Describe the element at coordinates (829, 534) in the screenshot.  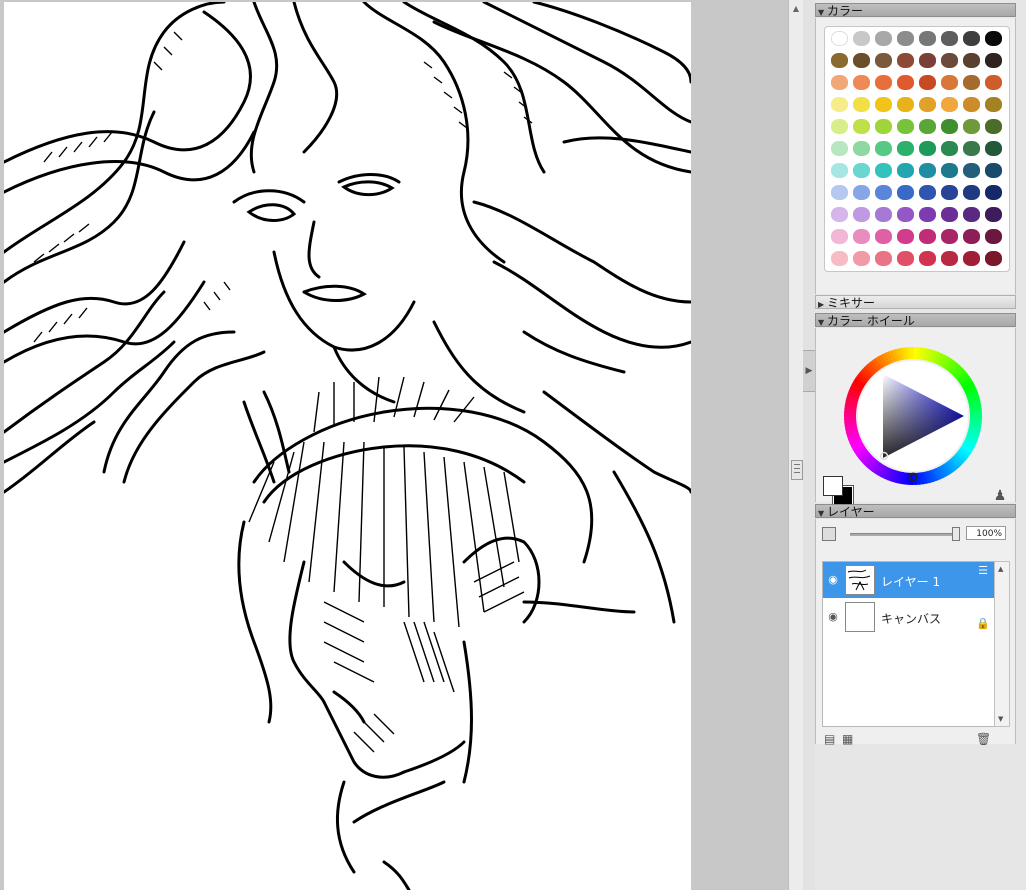
I see `blend-mode-icon` at that location.